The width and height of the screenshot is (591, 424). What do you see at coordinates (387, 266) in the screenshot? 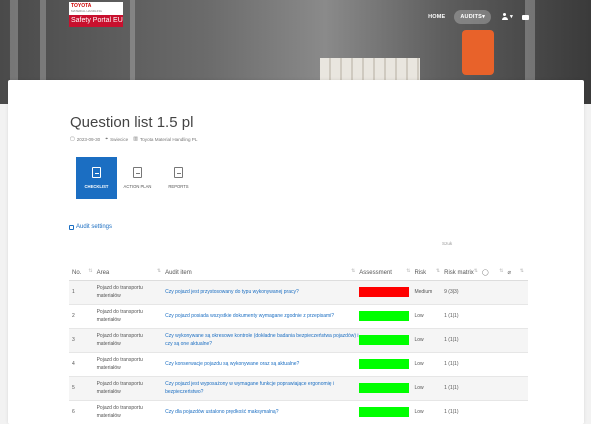
I see `col-assessment: Assessment ⇅` at bounding box center [387, 266].